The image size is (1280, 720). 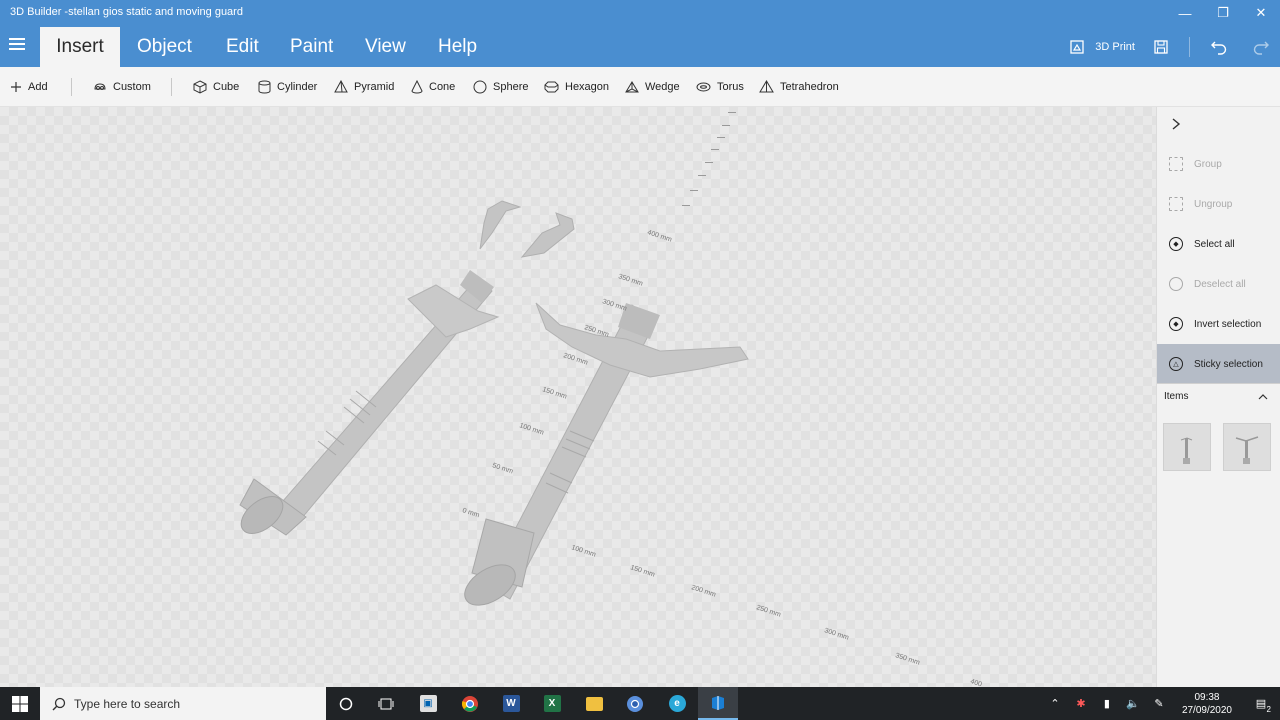 What do you see at coordinates (38, 87) in the screenshot?
I see `add-label: Add` at bounding box center [38, 87].